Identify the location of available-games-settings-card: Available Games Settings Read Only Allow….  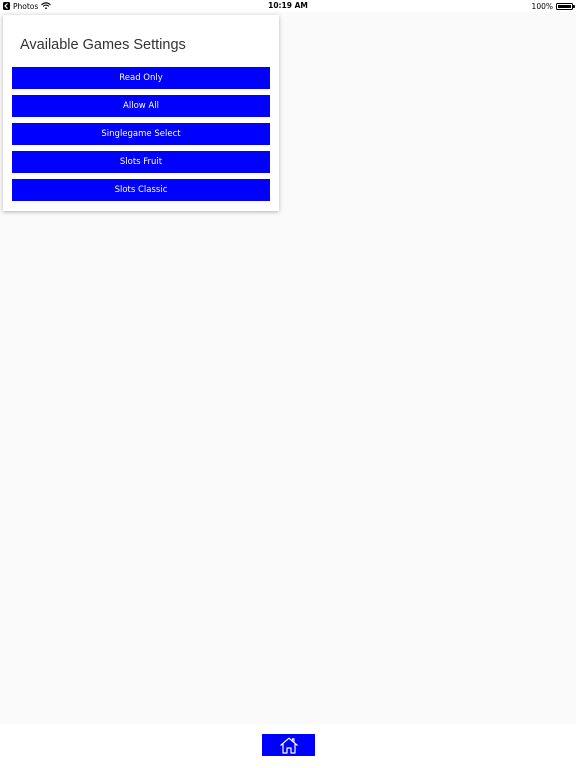
(141, 113).